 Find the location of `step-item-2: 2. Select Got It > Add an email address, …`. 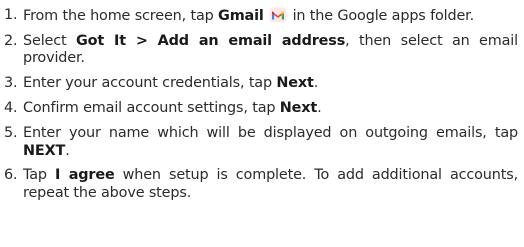

step-item-2: 2. Select Got It > Add an email address, … is located at coordinates (261, 50).